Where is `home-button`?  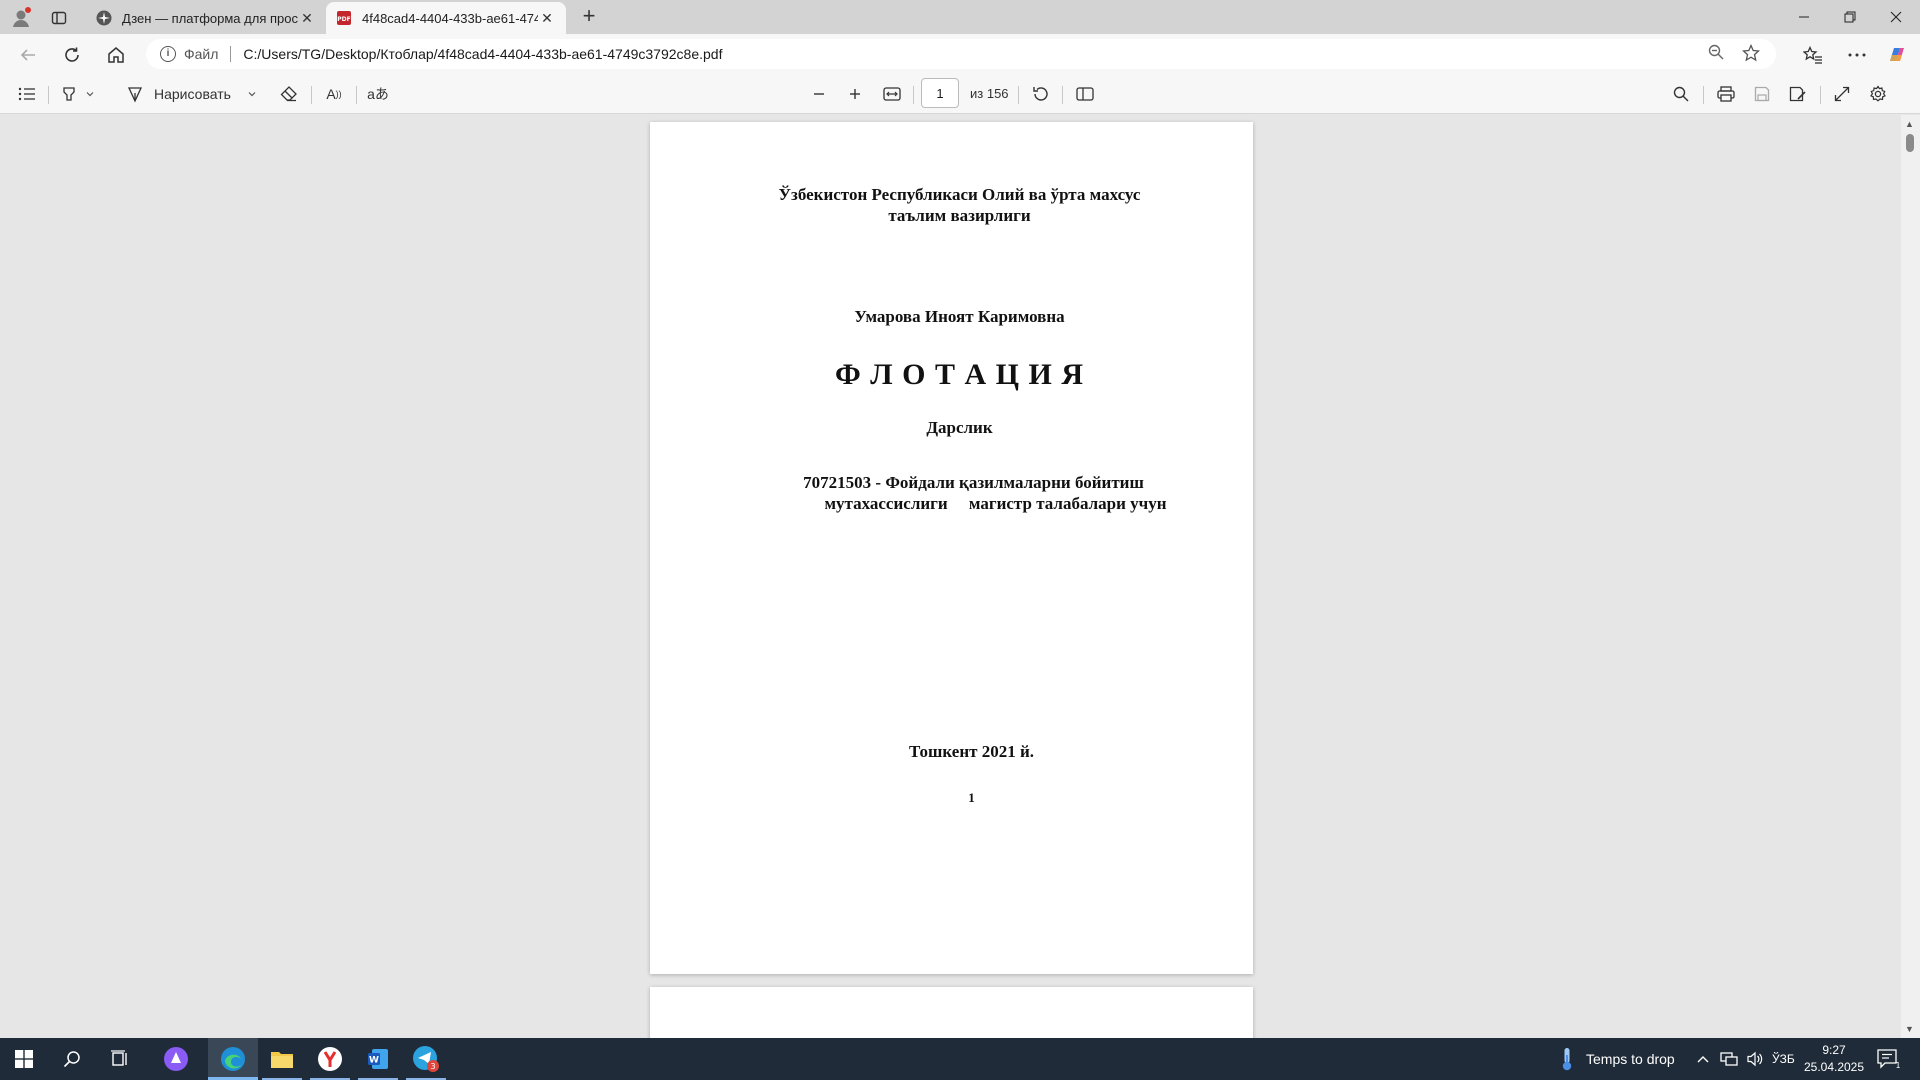 home-button is located at coordinates (116, 55).